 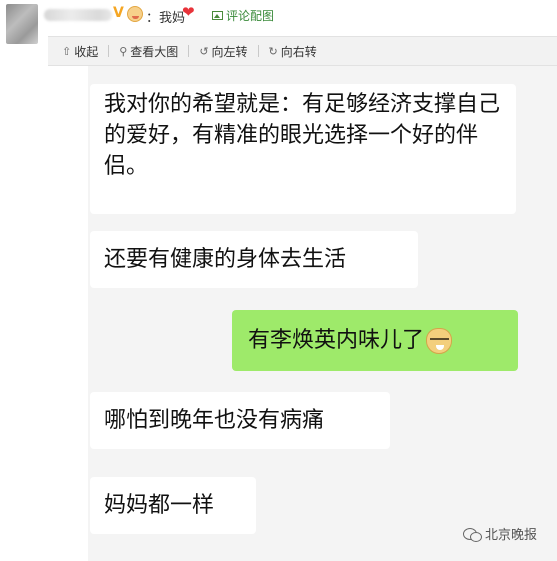 What do you see at coordinates (511, 535) in the screenshot?
I see `watermark-text: 北京晚报` at bounding box center [511, 535].